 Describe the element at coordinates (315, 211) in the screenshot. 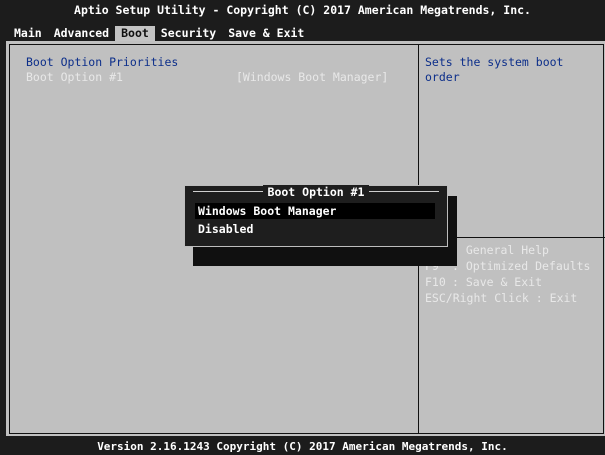

I see `popup-option-windows-boot-manager: Windows Boot Manager` at that location.